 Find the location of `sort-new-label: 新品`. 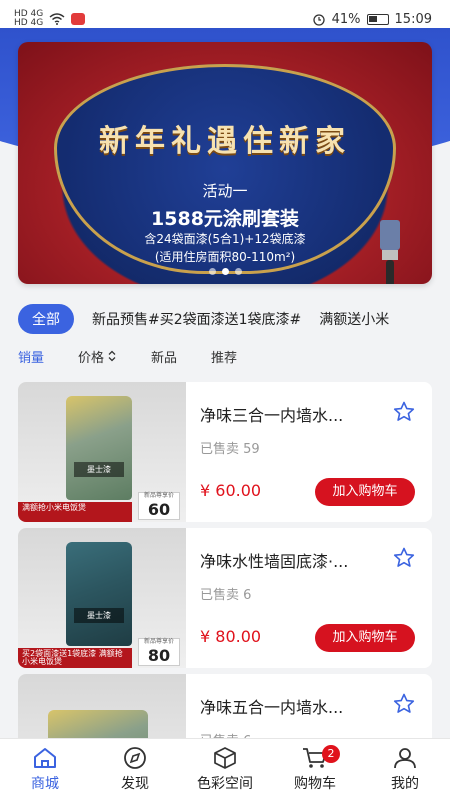

sort-new-label: 新品 is located at coordinates (164, 358).